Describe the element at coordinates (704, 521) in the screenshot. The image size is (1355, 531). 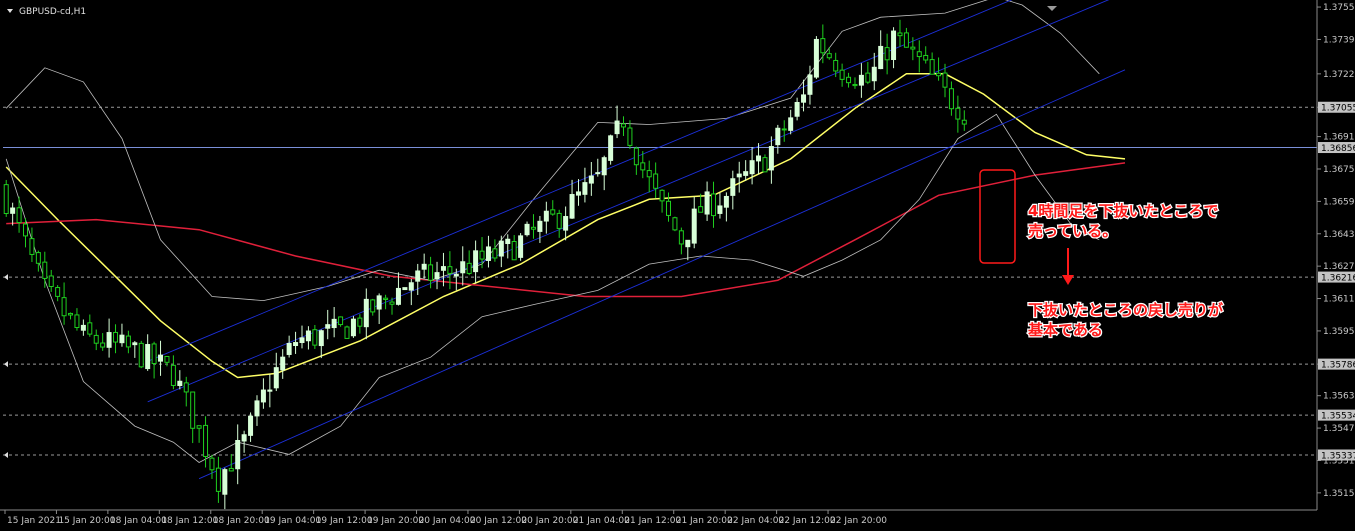
I see `x-tick-label: 21 Jan 20:00` at that location.